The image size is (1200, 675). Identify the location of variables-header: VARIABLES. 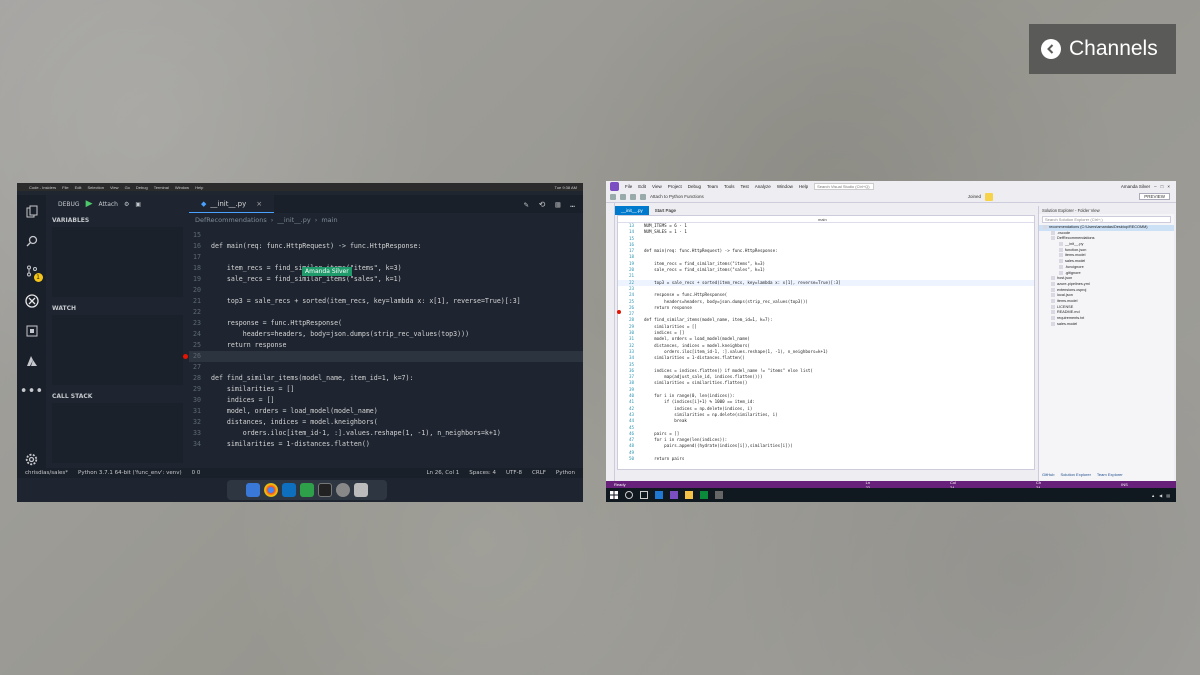
(117, 218).